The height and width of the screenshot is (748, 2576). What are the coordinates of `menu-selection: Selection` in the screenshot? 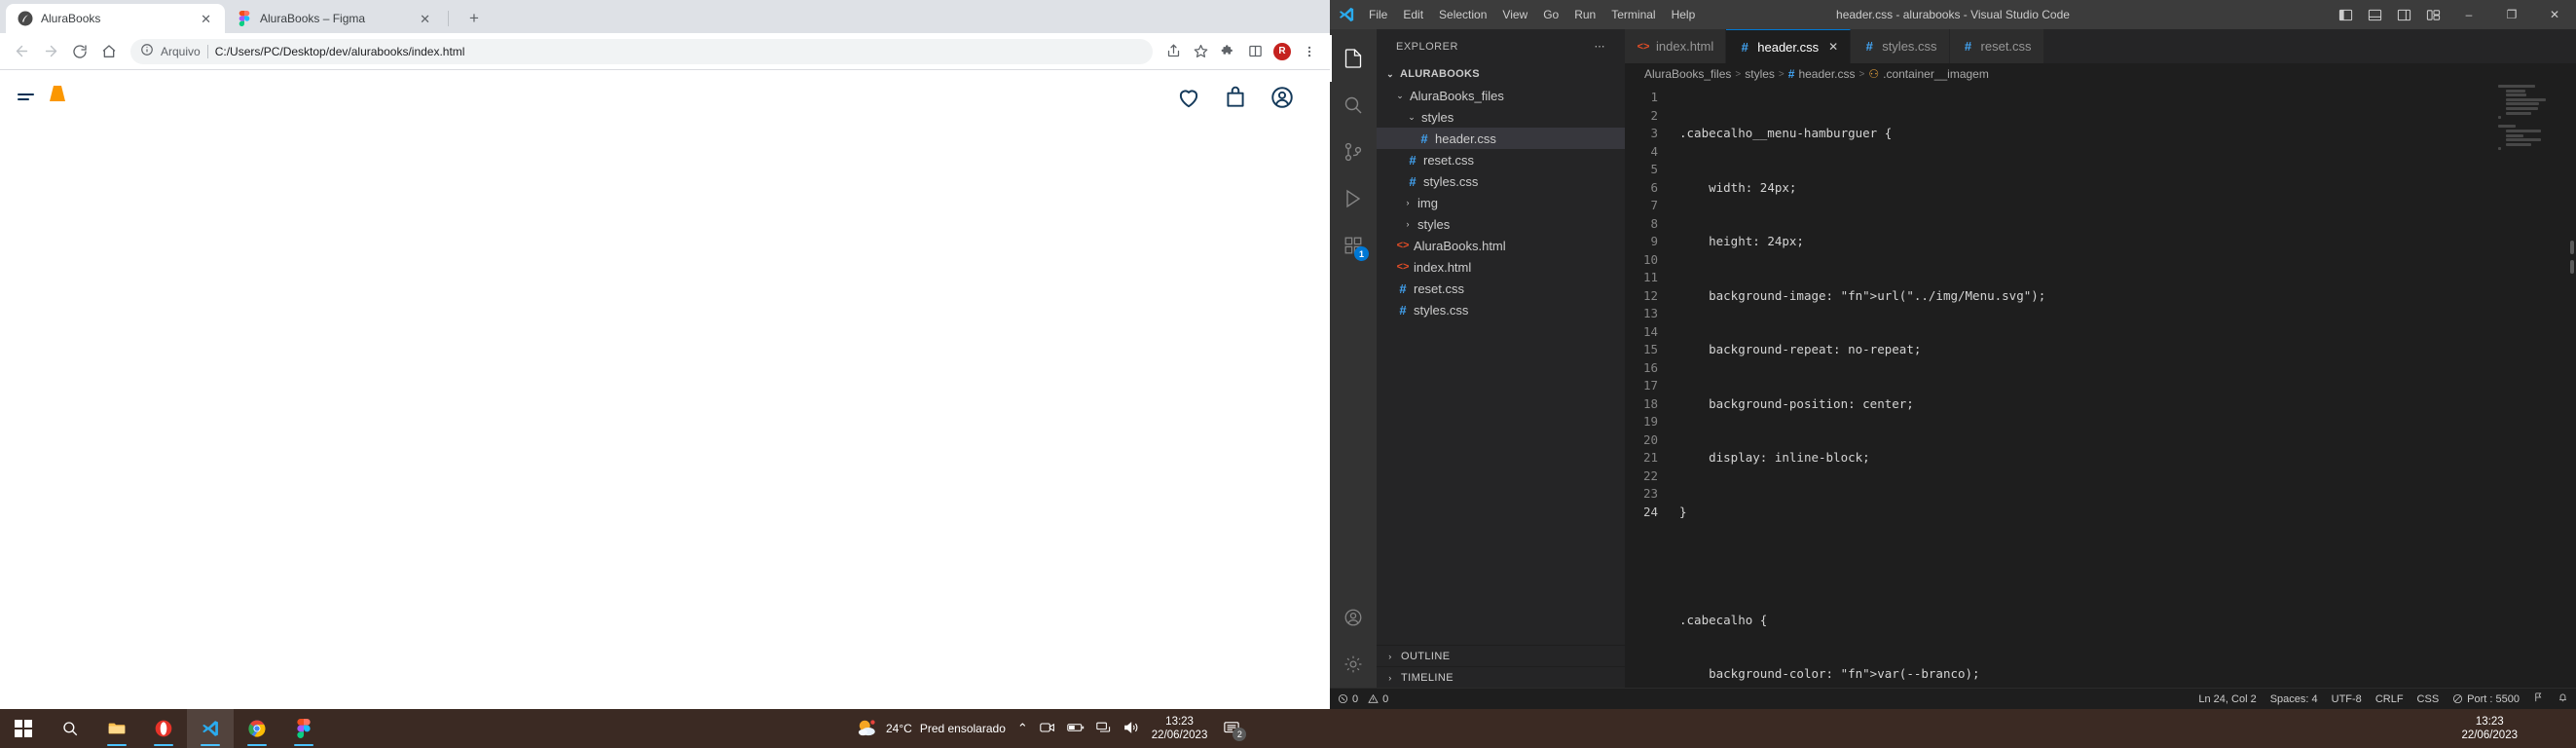 It's located at (1462, 15).